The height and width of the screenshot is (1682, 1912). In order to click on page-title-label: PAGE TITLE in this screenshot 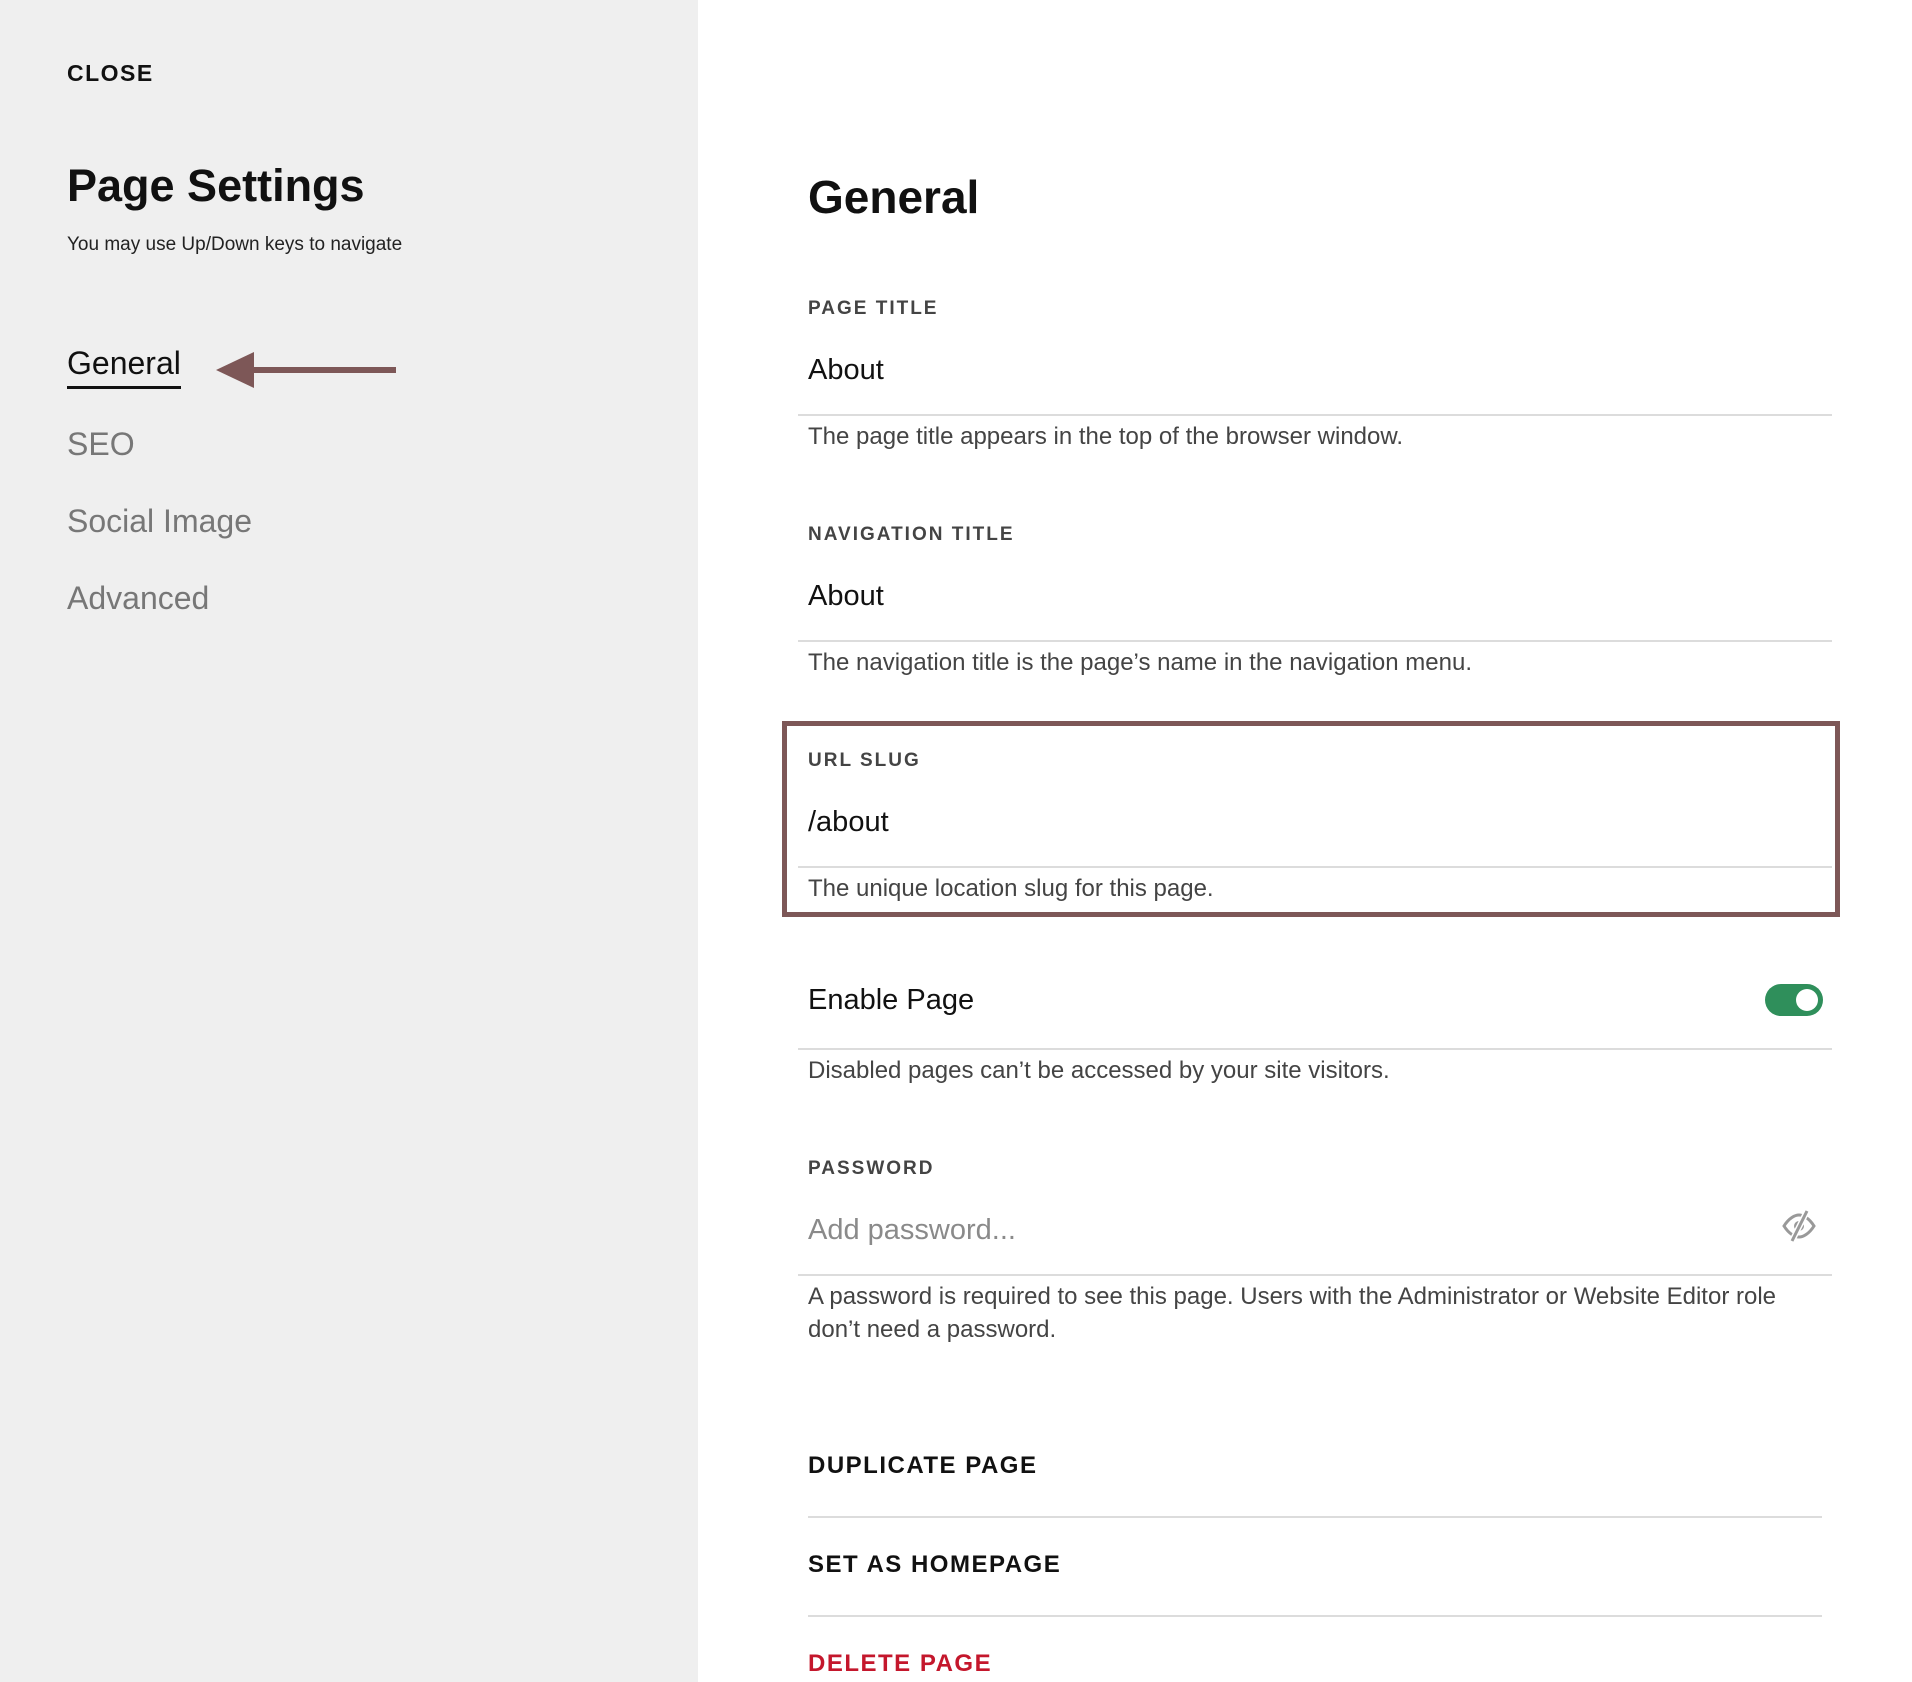, I will do `click(873, 308)`.